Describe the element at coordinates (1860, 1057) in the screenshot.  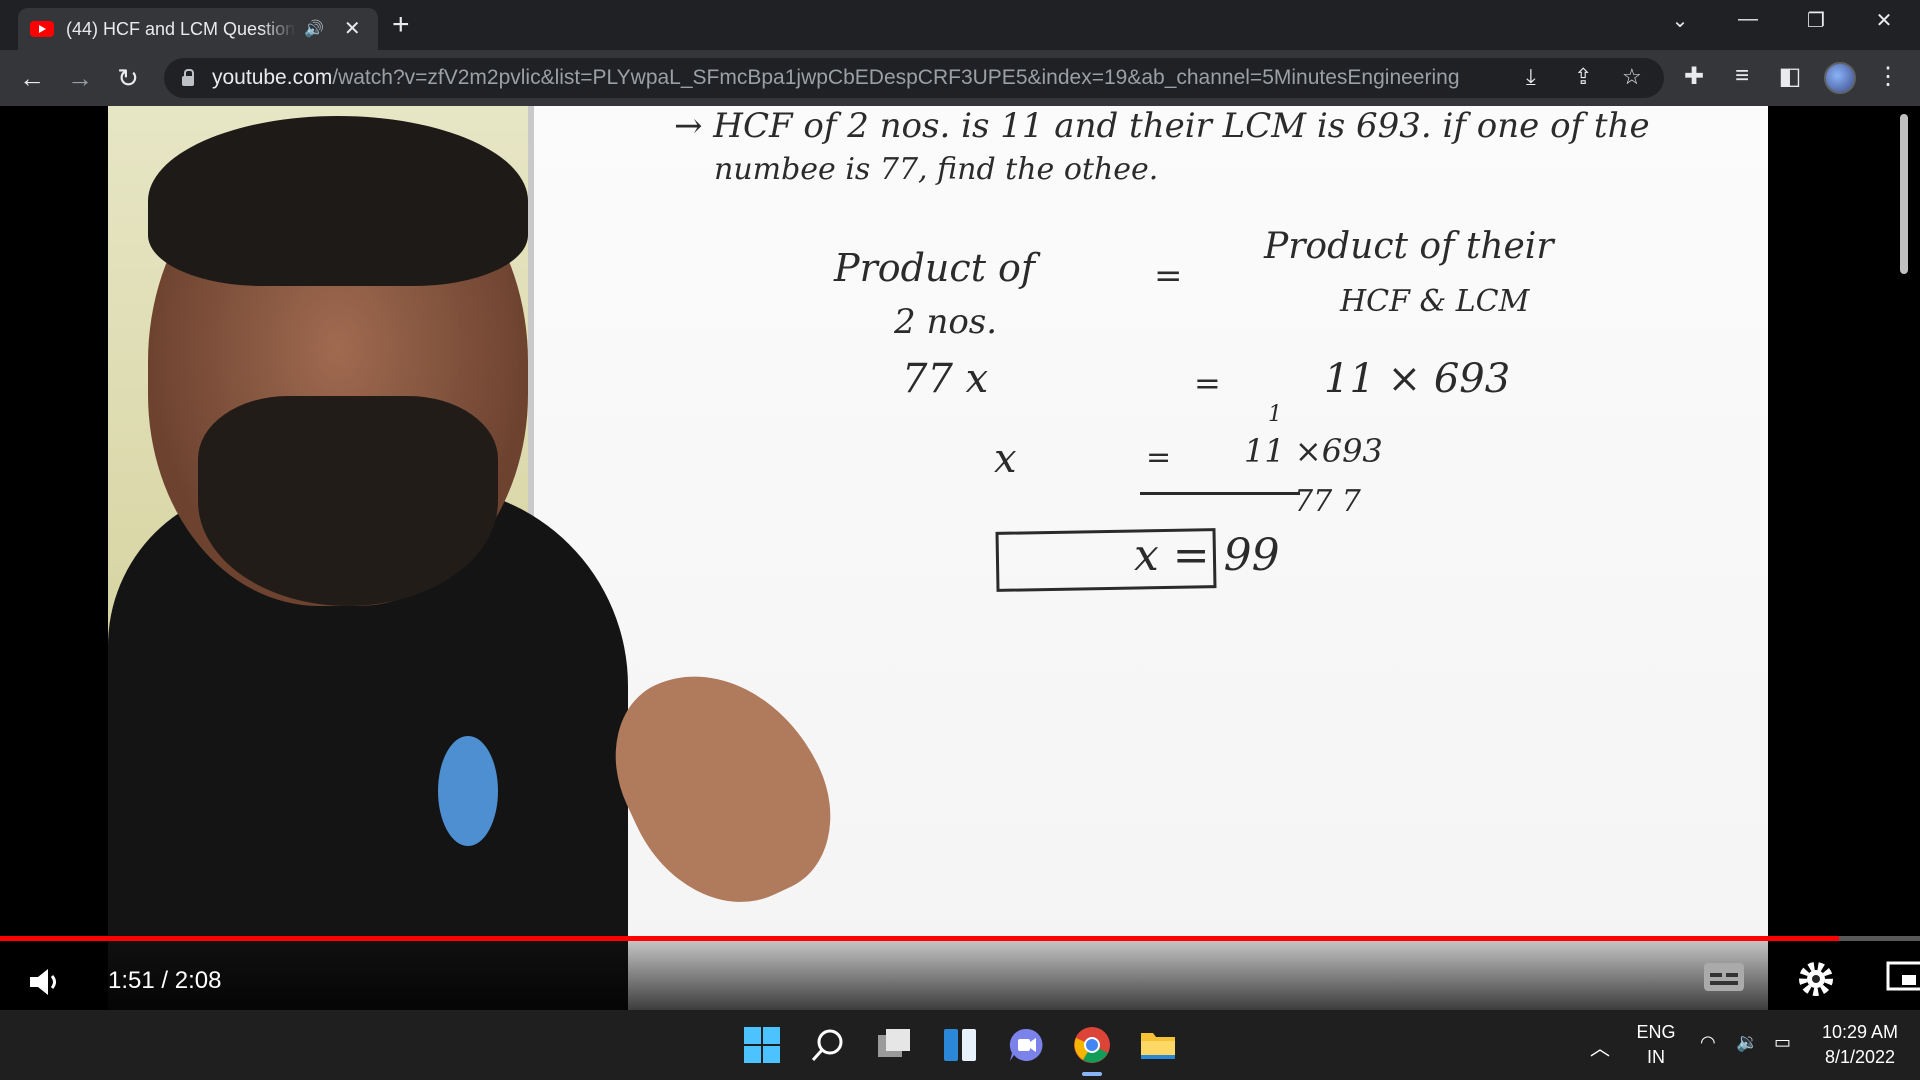
I see `clock-date: 8/1/2022` at that location.